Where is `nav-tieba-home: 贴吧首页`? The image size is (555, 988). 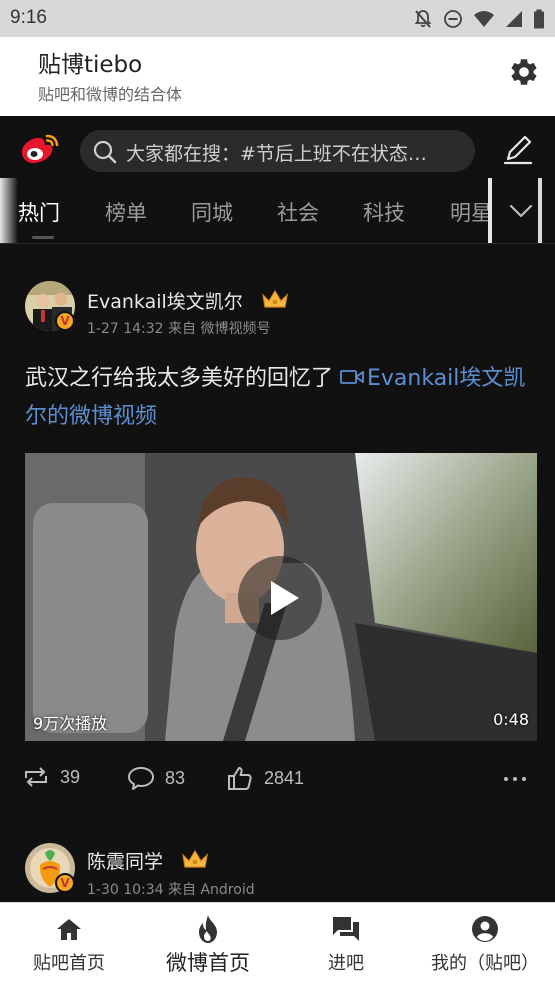 nav-tieba-home: 贴吧首页 is located at coordinates (69, 945).